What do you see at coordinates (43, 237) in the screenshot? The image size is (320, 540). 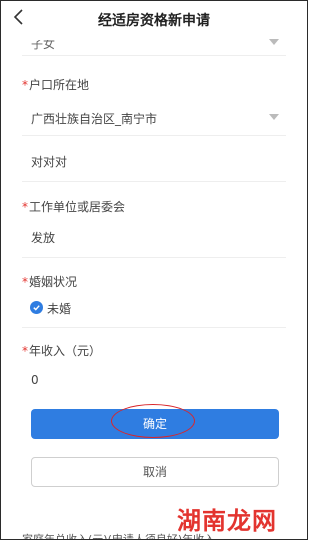 I see `employer-input: 发放` at bounding box center [43, 237].